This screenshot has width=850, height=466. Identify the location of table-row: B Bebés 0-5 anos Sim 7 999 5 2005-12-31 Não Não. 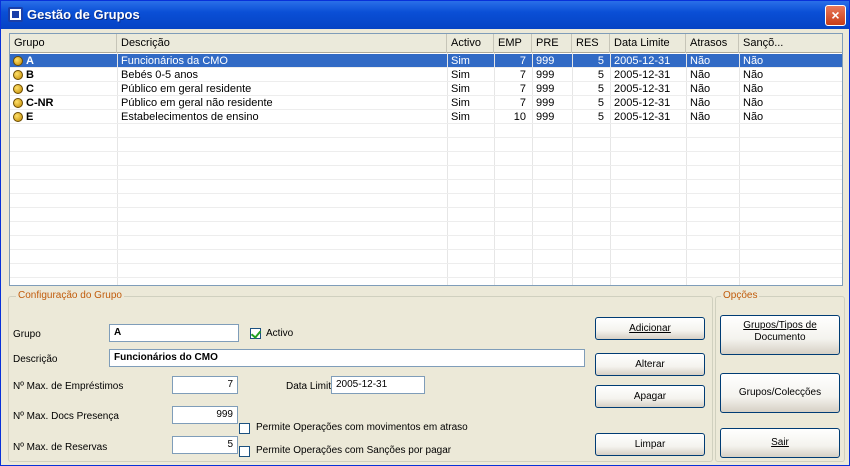
(426, 75).